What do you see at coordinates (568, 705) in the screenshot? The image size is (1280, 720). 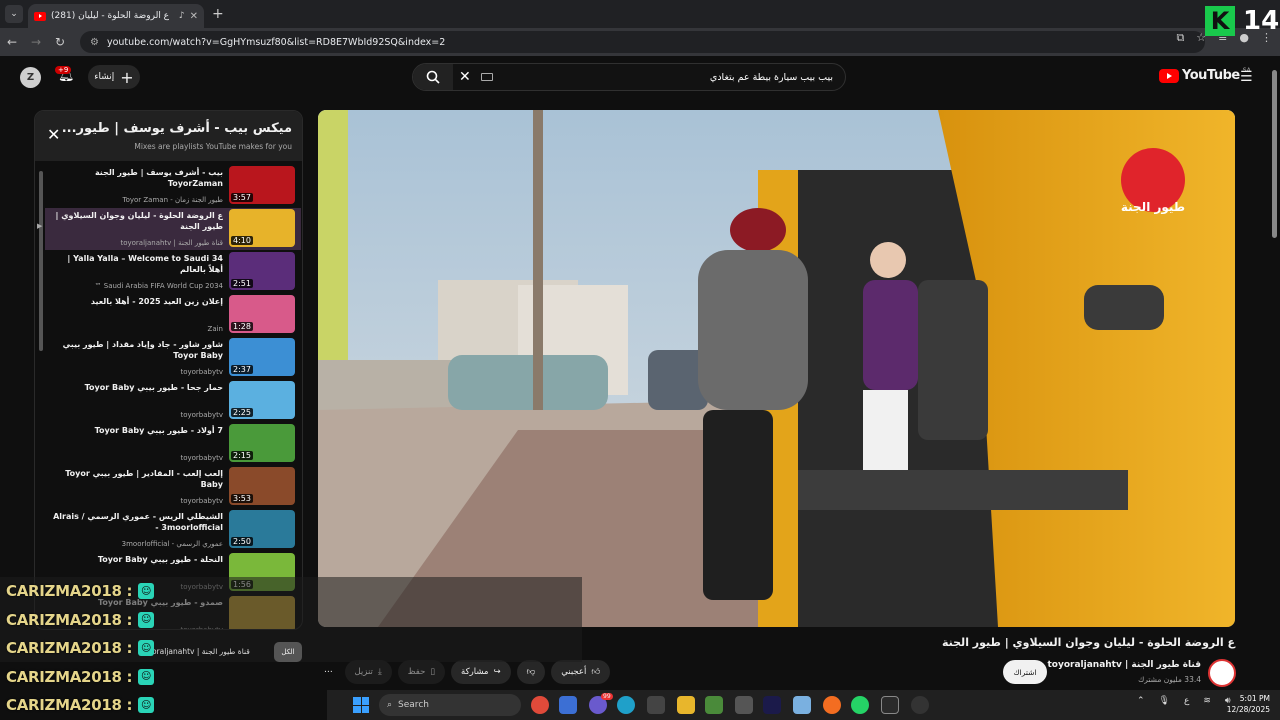 I see `app-taskbar-icon` at bounding box center [568, 705].